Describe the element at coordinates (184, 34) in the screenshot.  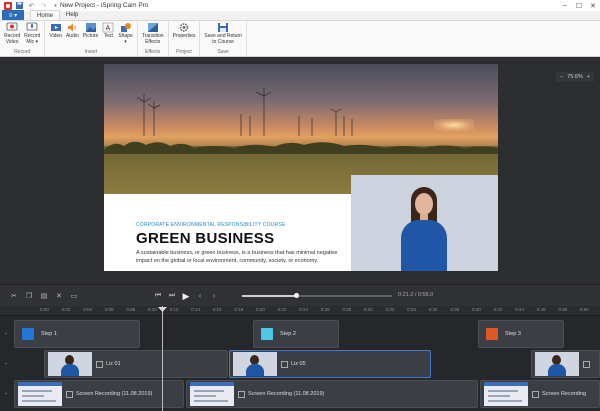
I see `properties-button: Properties` at that location.